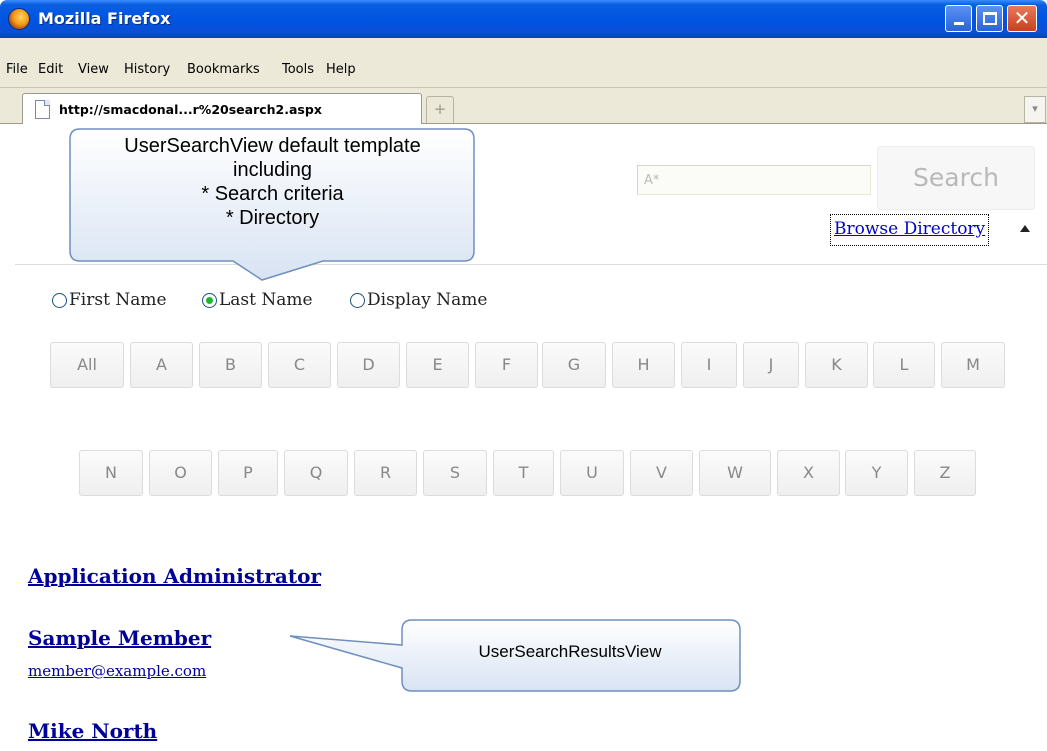  Describe the element at coordinates (876, 473) in the screenshot. I see `letter-button-y: Y` at that location.